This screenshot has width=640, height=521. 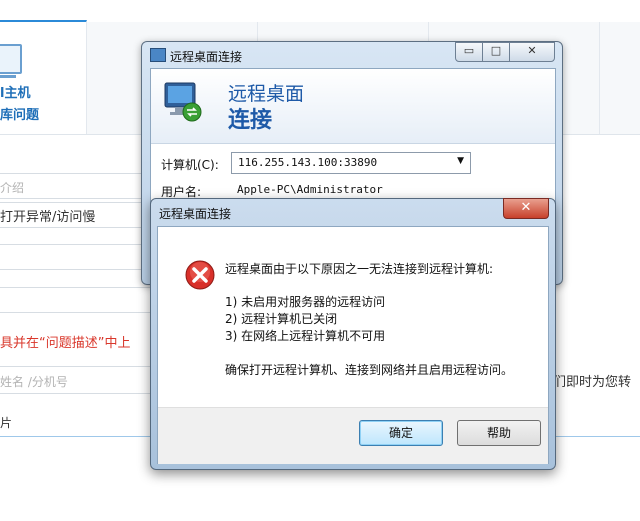 What do you see at coordinates (6, 423) in the screenshot?
I see `background-bottom-text: 片` at bounding box center [6, 423].